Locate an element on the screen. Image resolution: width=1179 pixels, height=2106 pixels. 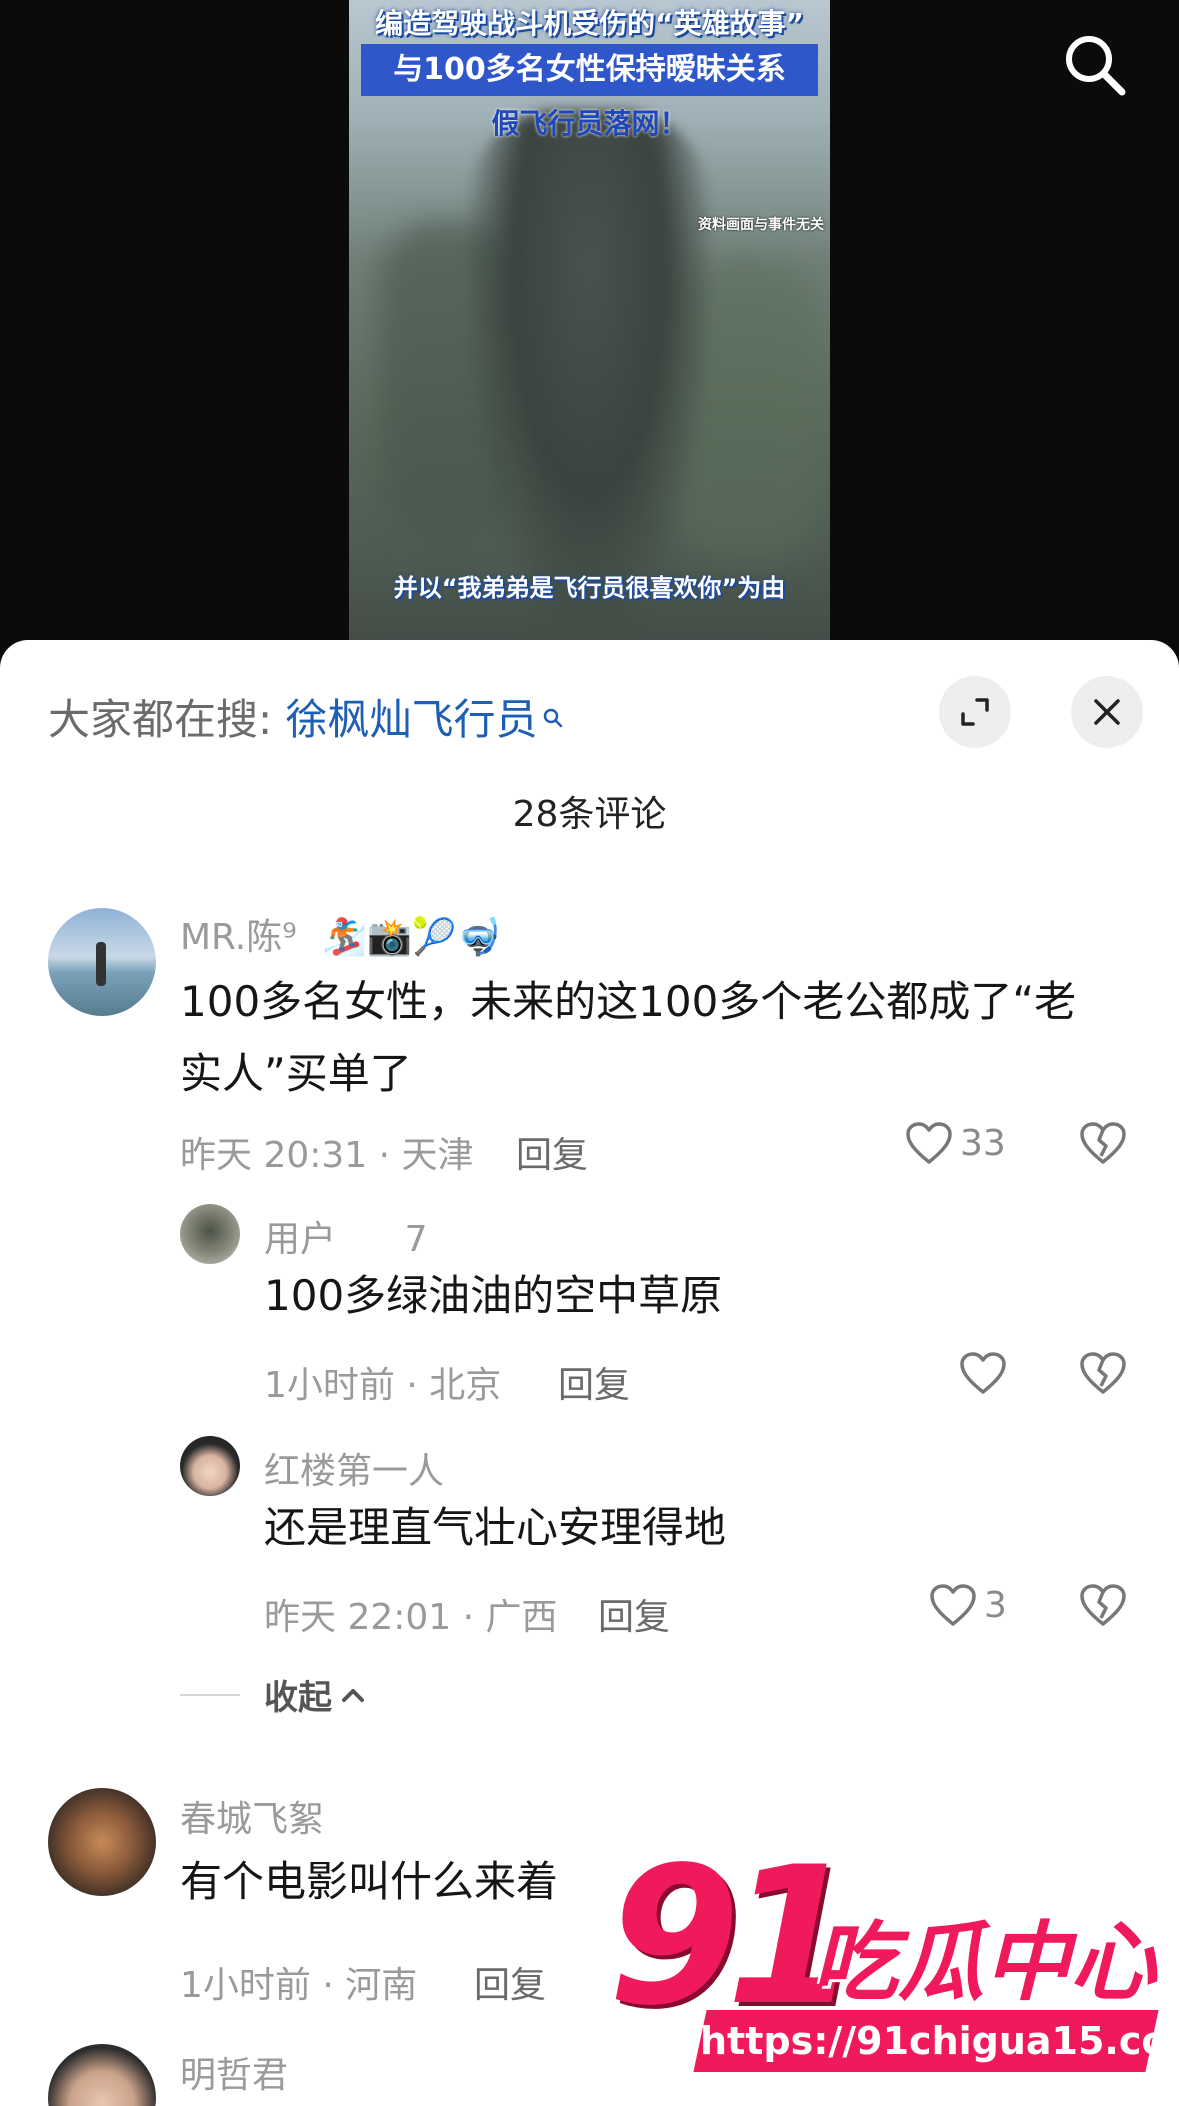
expand-button is located at coordinates (975, 712).